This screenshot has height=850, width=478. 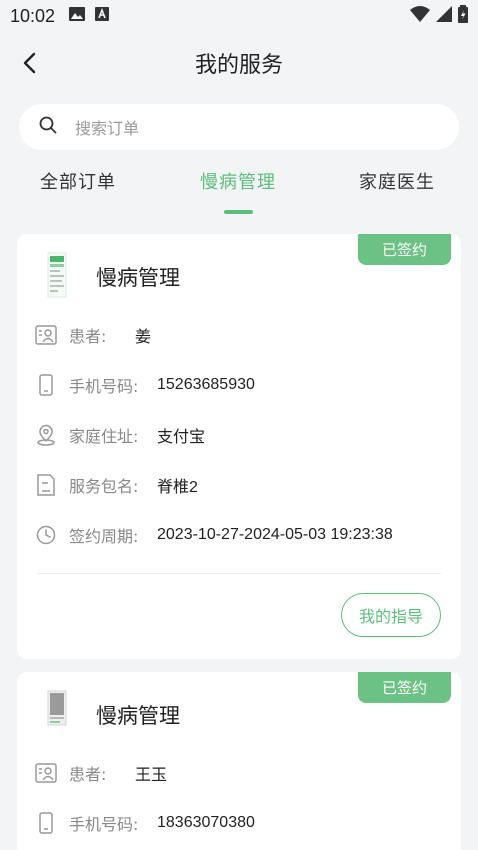 What do you see at coordinates (463, 16) in the screenshot?
I see `battery-icon` at bounding box center [463, 16].